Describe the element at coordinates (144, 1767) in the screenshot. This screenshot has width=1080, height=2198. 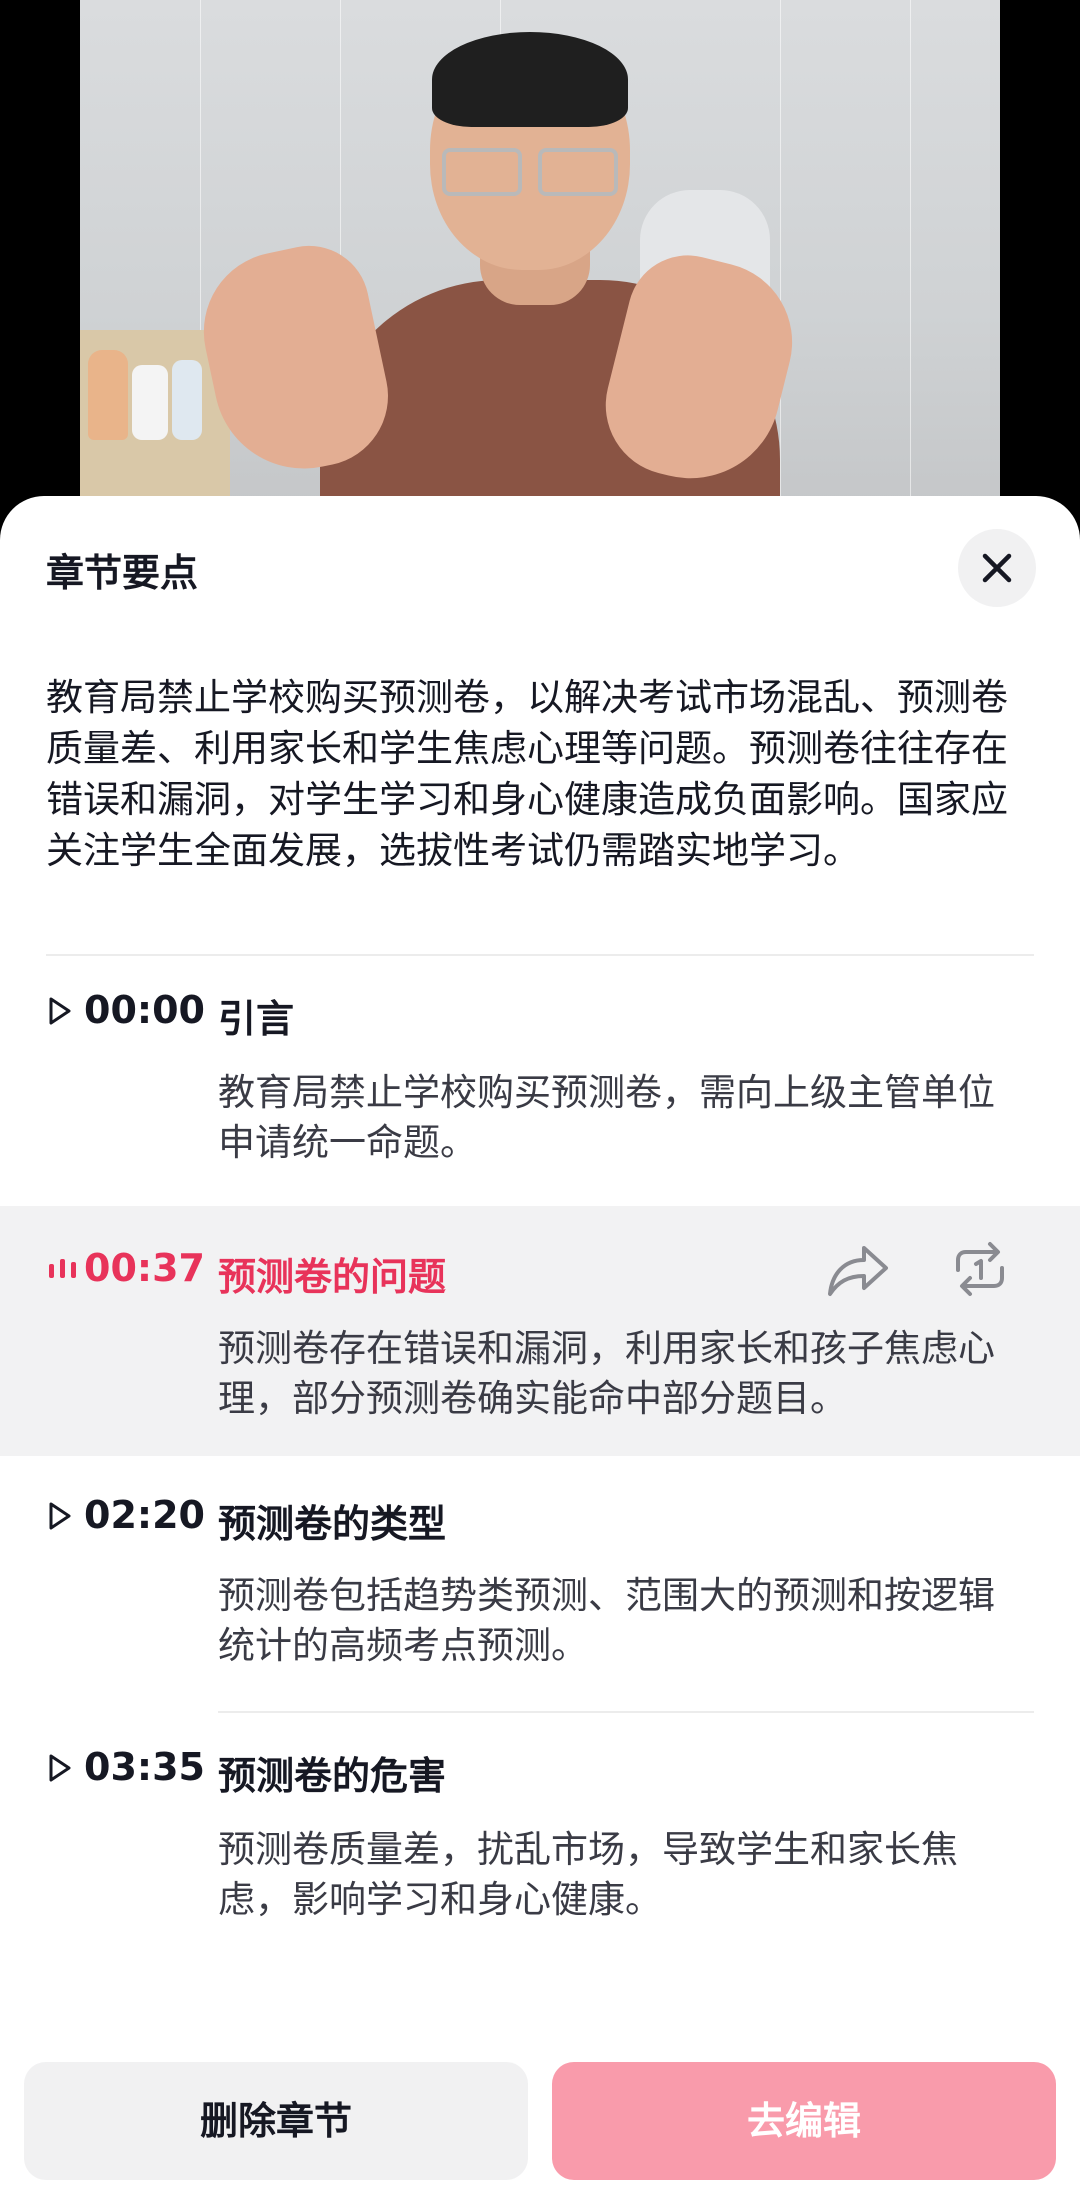
I see `chapter-time: 03:35` at that location.